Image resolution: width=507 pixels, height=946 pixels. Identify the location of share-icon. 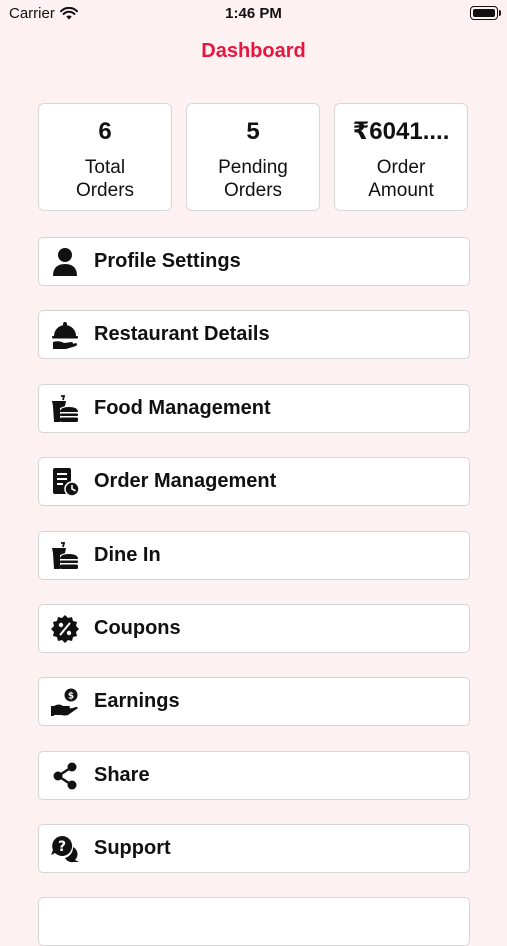
(65, 776).